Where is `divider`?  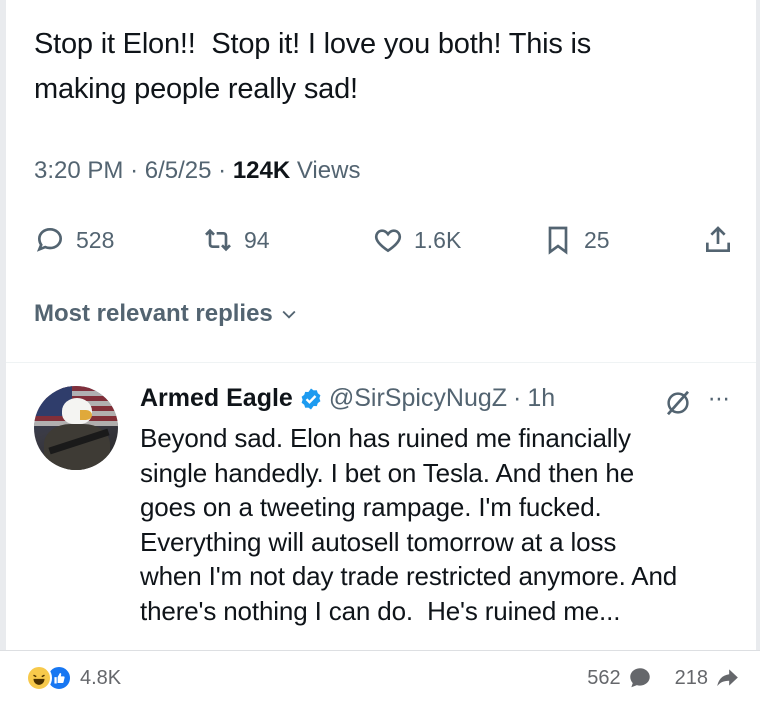 divider is located at coordinates (381, 362).